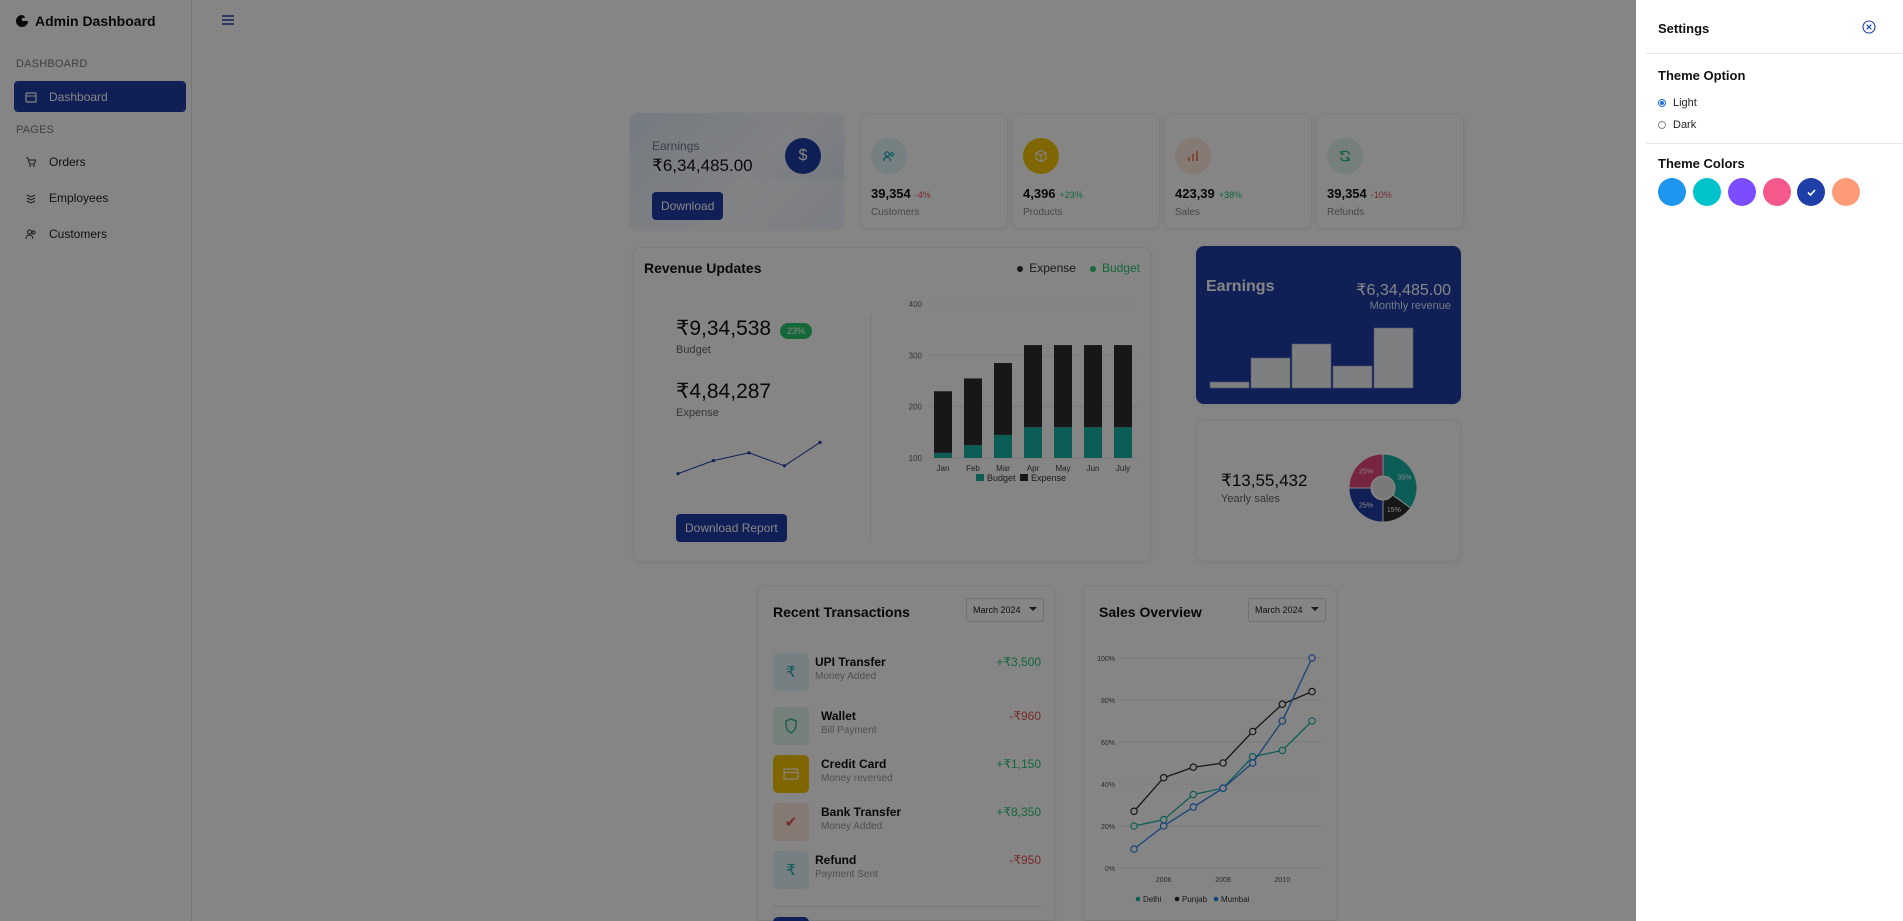 This screenshot has width=1903, height=921. Describe the element at coordinates (1662, 103) in the screenshot. I see `radio-selected-icon` at that location.